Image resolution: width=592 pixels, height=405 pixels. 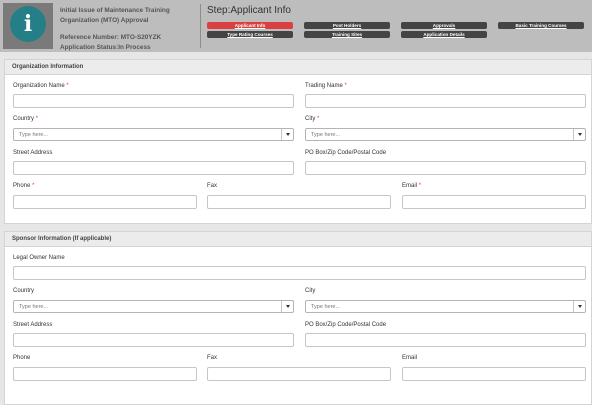 I want to click on application-status: Application Status:In Process, so click(x=105, y=47).